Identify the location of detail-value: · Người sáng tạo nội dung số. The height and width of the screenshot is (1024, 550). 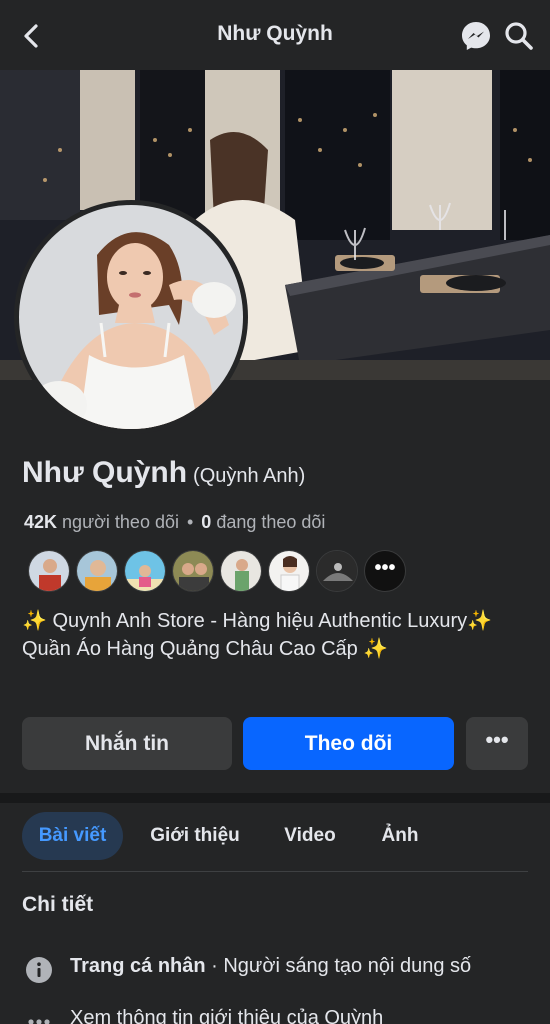
(338, 966).